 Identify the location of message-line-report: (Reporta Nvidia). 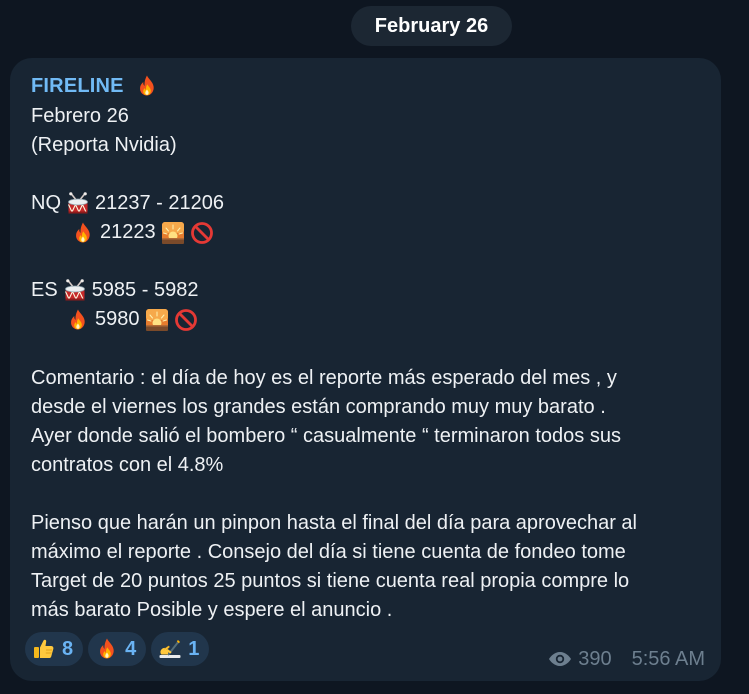
(104, 145).